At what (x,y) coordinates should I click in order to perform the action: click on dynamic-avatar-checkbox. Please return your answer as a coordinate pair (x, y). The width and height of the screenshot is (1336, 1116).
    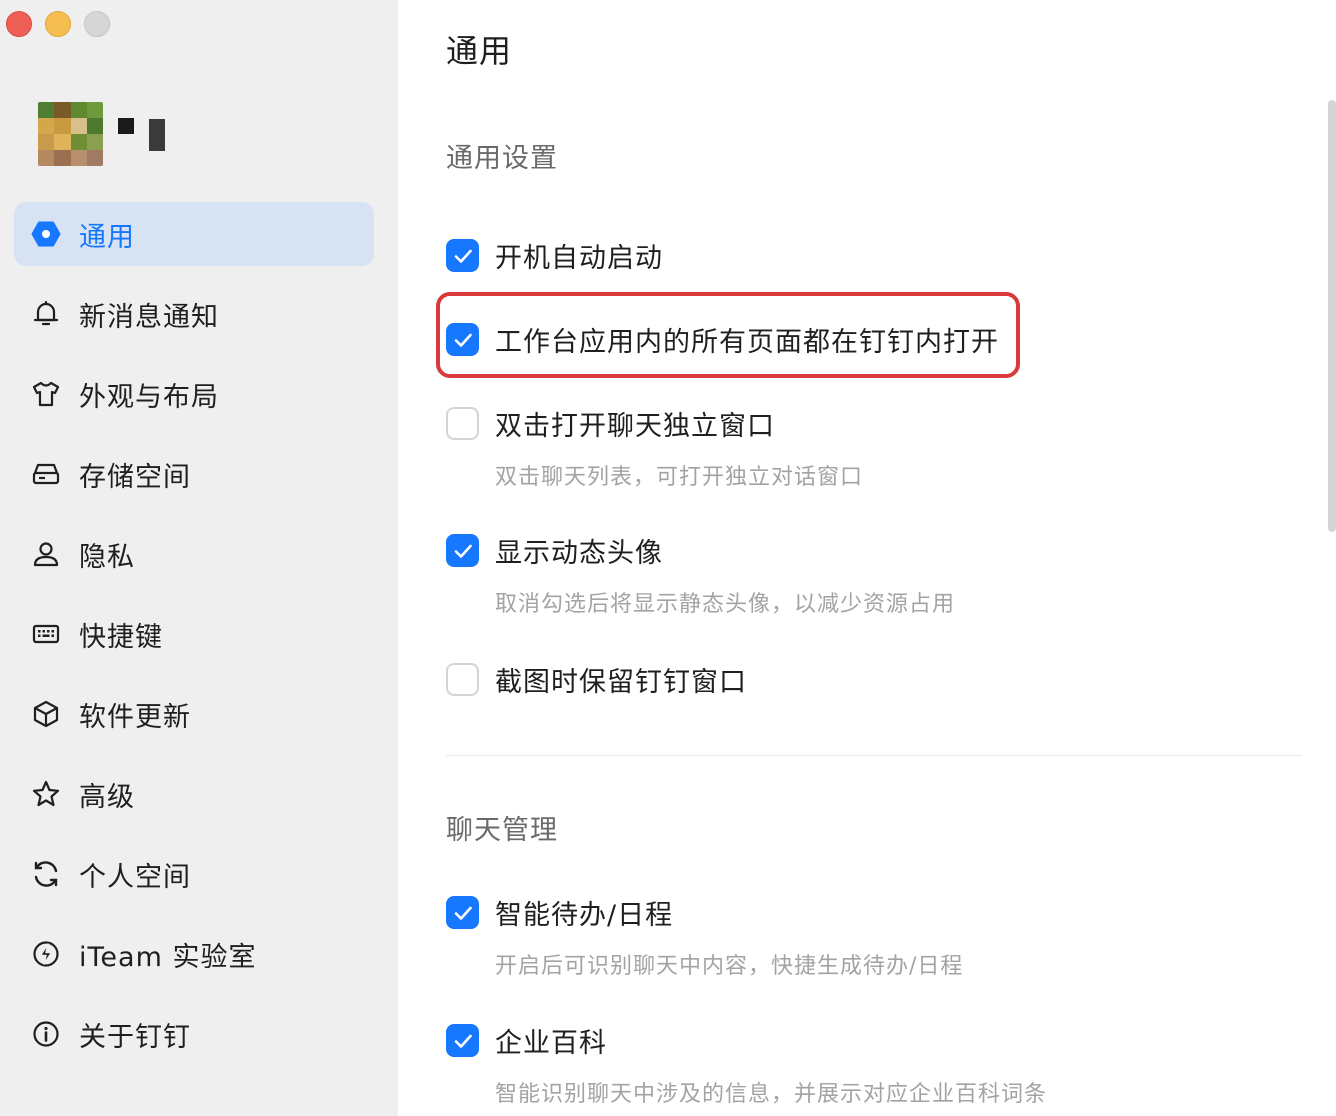
    Looking at the image, I should click on (462, 550).